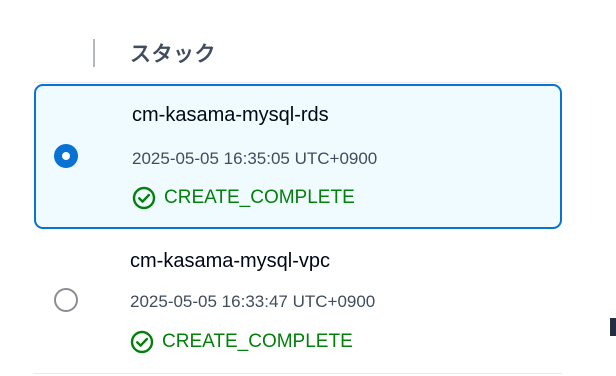  Describe the element at coordinates (230, 115) in the screenshot. I see `stack-name: cm-kasama-mysql-rds` at that location.